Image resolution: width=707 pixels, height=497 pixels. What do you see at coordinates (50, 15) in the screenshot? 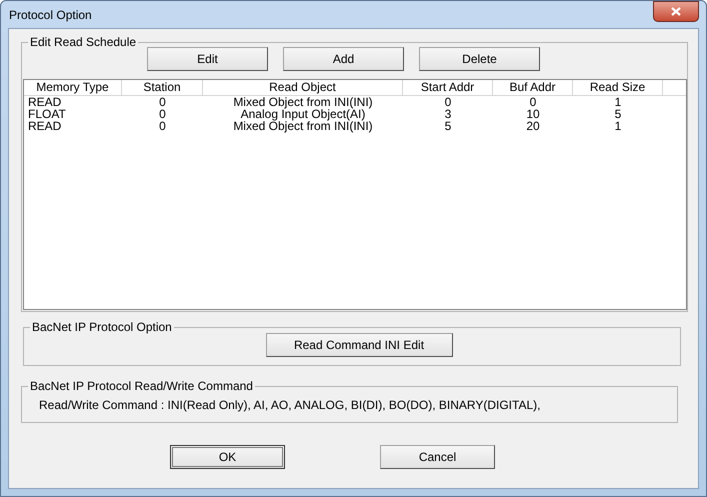
I see `window-title: Protocol Option` at bounding box center [50, 15].